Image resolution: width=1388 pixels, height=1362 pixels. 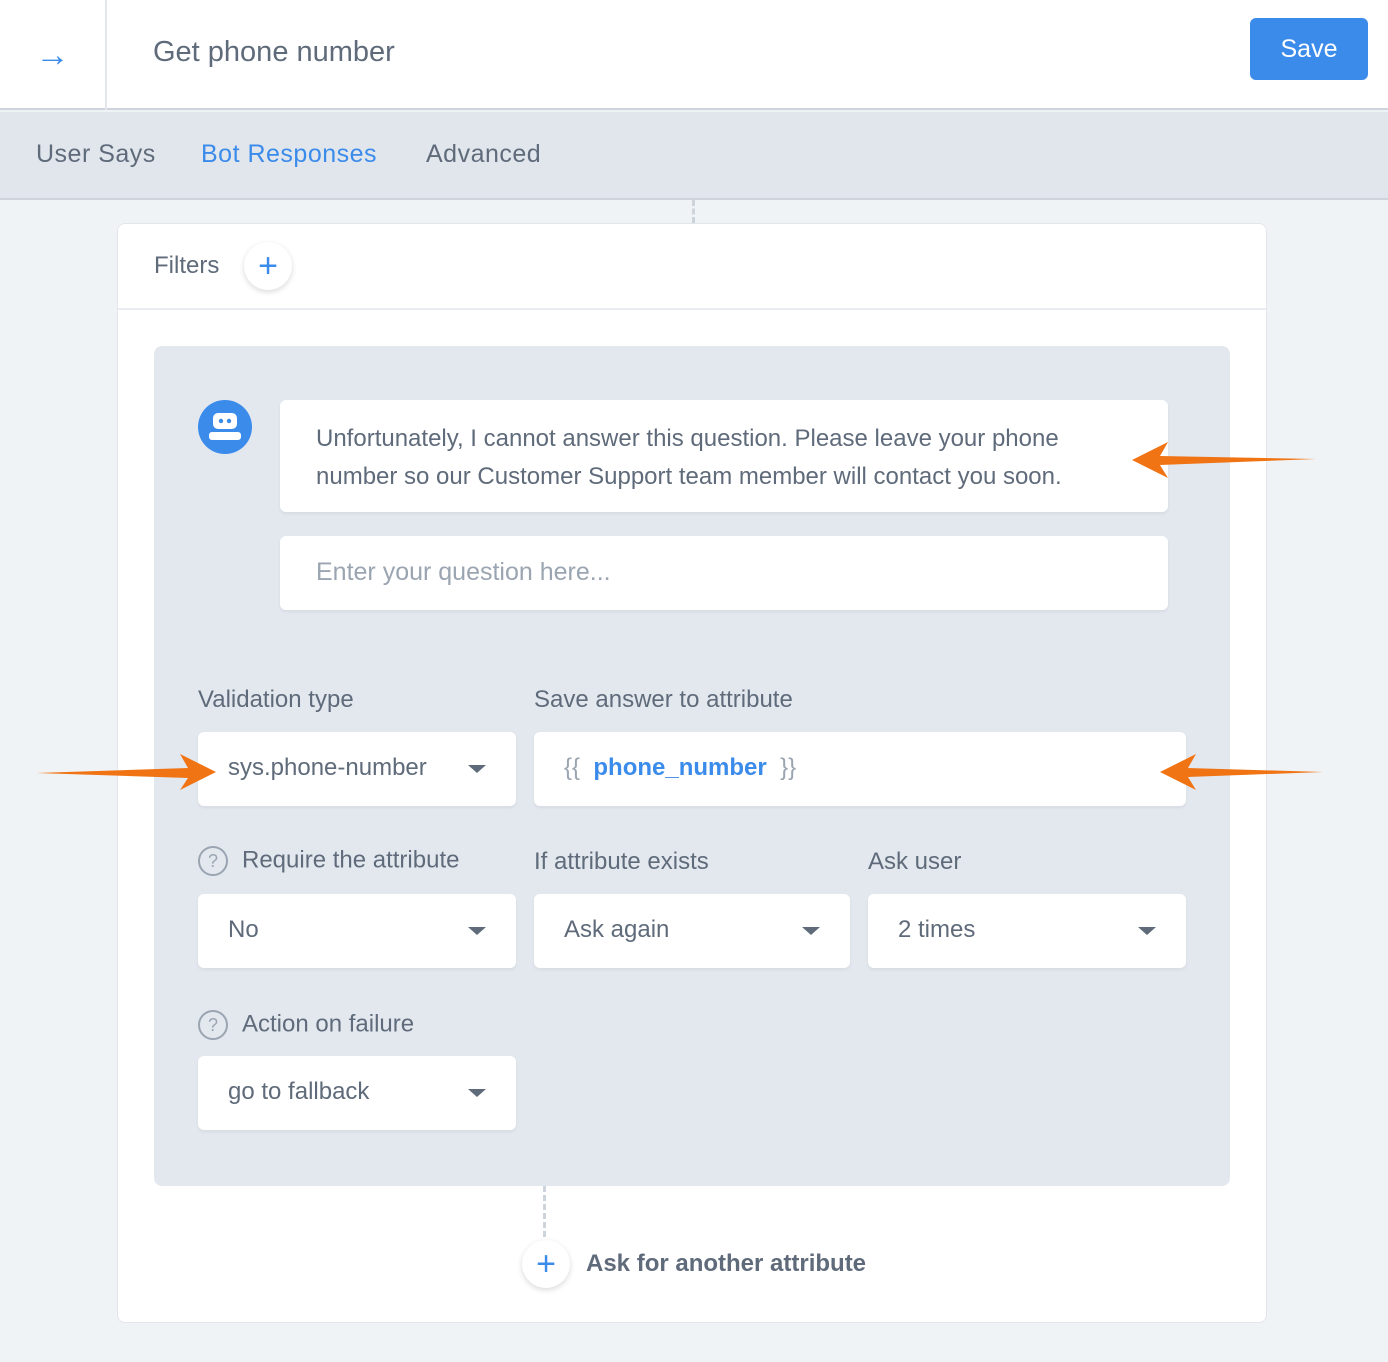 What do you see at coordinates (53, 55) in the screenshot?
I see `back-arrow-icon: →` at bounding box center [53, 55].